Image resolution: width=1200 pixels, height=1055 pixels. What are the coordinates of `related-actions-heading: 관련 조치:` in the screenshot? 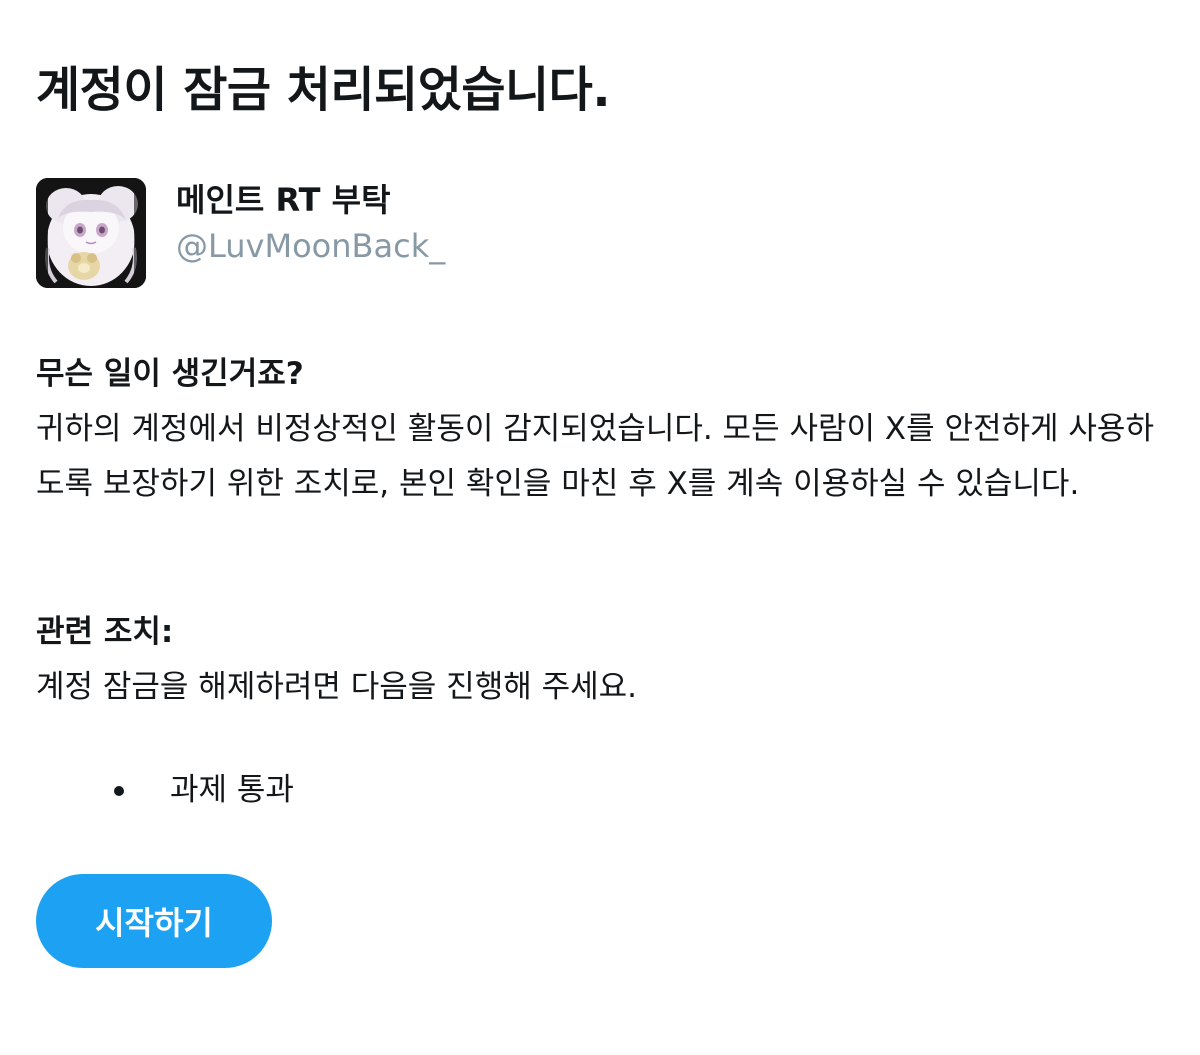 It's located at (105, 632).